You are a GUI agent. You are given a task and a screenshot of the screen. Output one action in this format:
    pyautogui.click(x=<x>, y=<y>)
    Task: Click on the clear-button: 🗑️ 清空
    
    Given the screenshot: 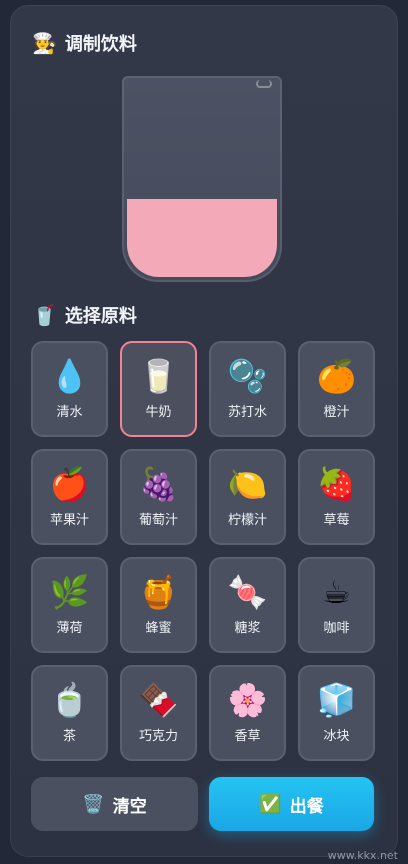 What is the action you would take?
    pyautogui.click(x=114, y=804)
    